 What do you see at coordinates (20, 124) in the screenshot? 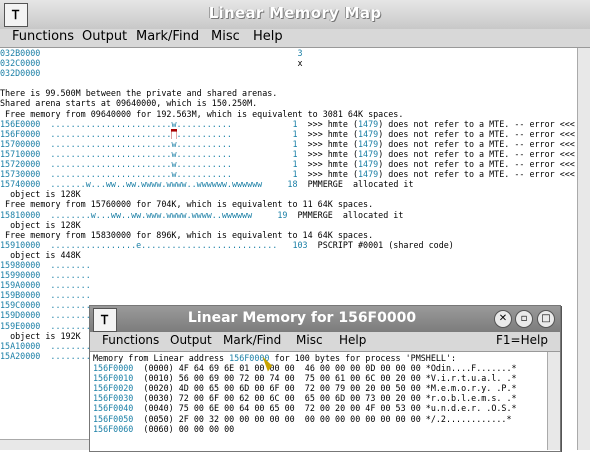
I see `address-text: 156E0000` at bounding box center [20, 124].